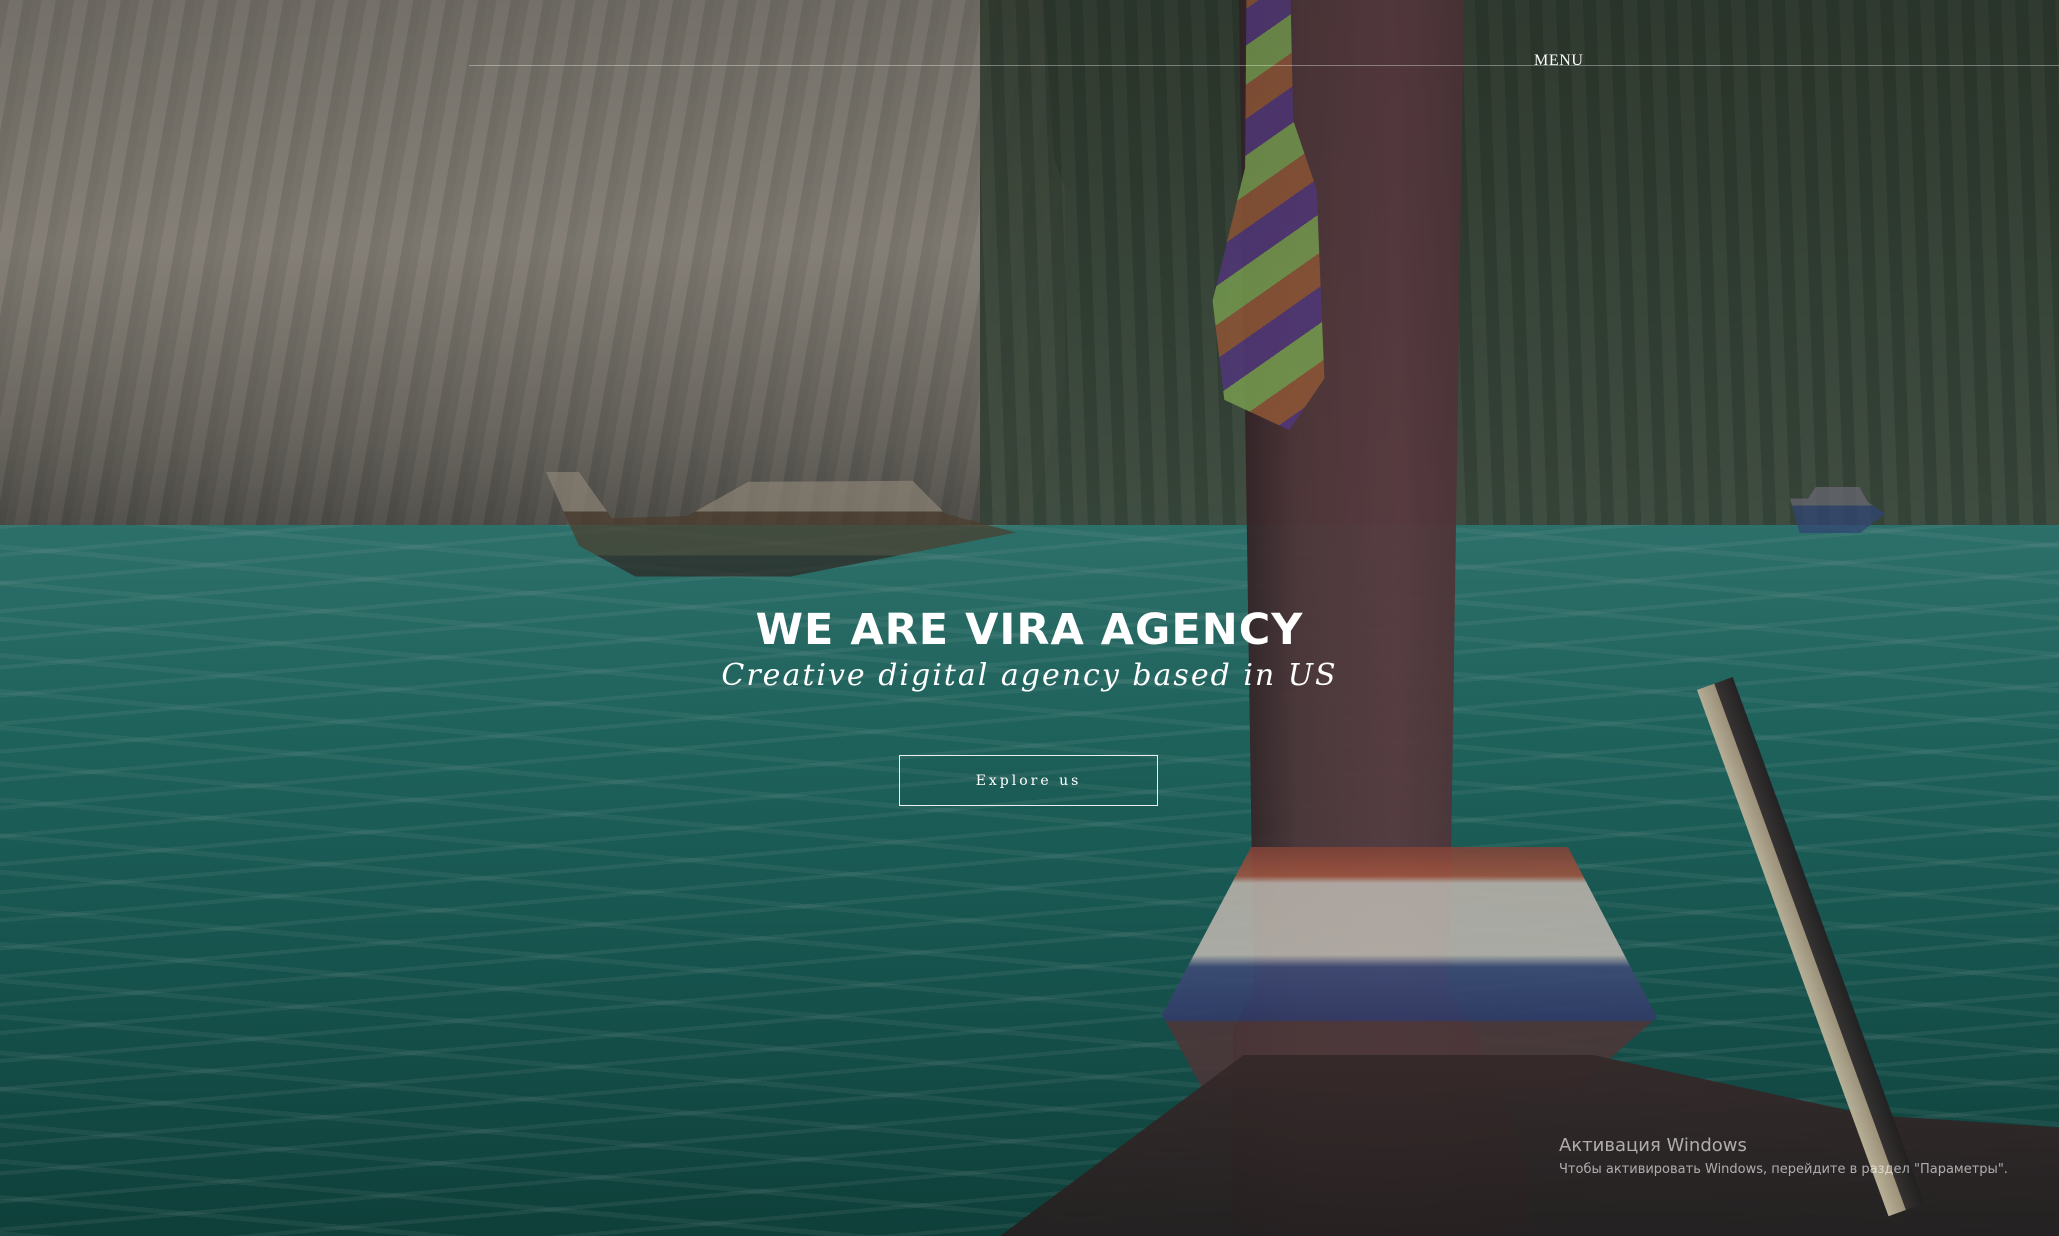  What do you see at coordinates (1559, 61) in the screenshot?
I see `menu-link: MENU` at bounding box center [1559, 61].